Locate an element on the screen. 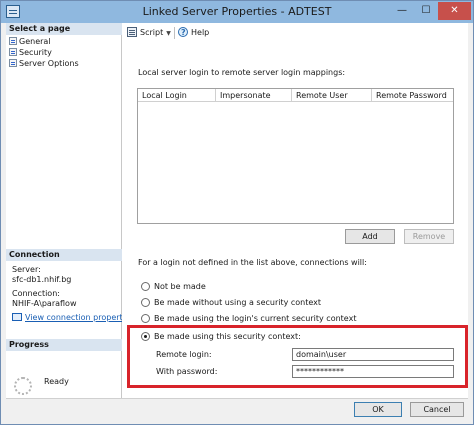  title-bar: Linked Server Properties - ADTEST — ☐ ✕ is located at coordinates (237, 12).